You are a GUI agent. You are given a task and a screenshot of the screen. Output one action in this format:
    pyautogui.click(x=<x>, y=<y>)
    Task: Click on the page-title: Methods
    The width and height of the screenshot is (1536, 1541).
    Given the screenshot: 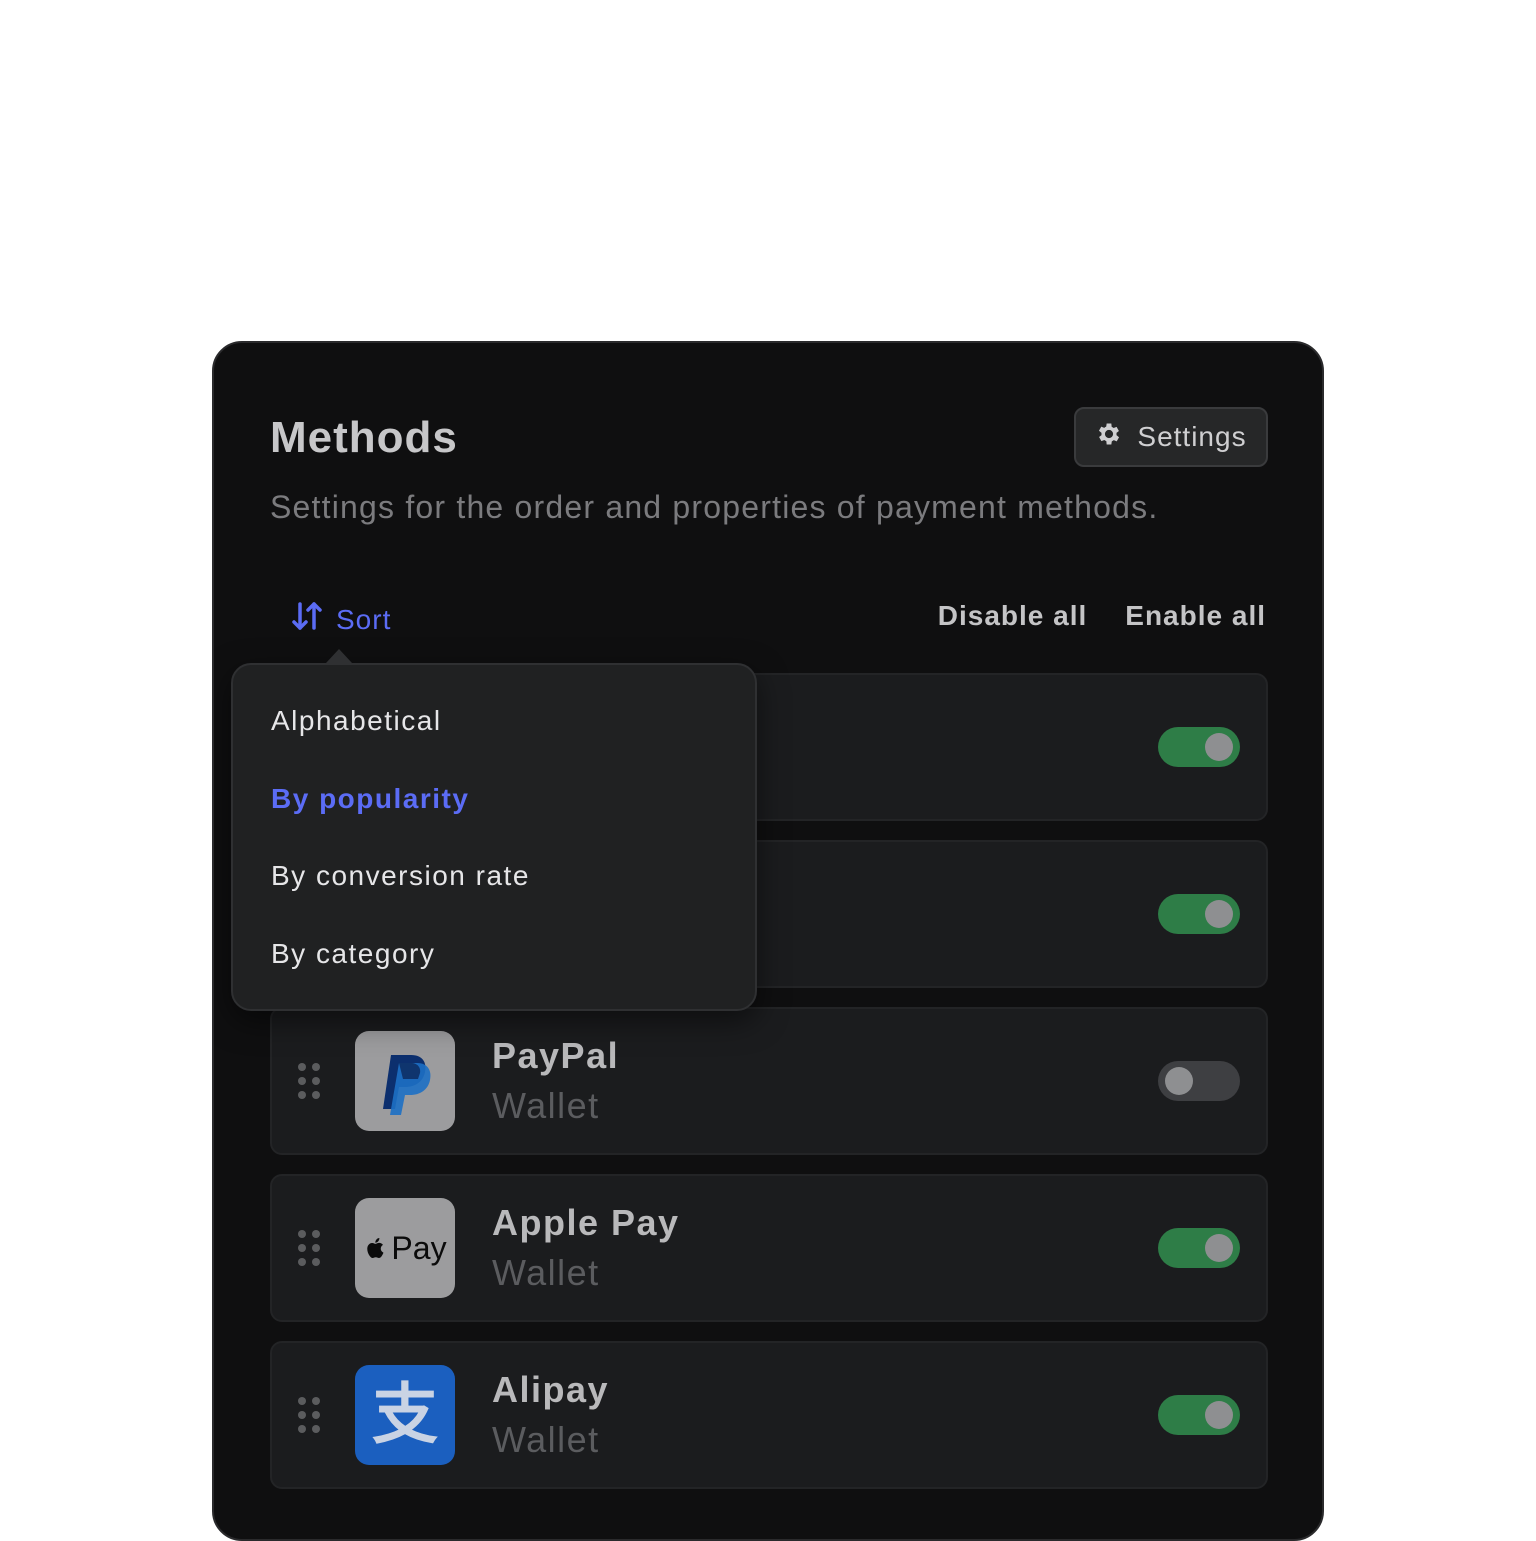 What is the action you would take?
    pyautogui.click(x=364, y=437)
    